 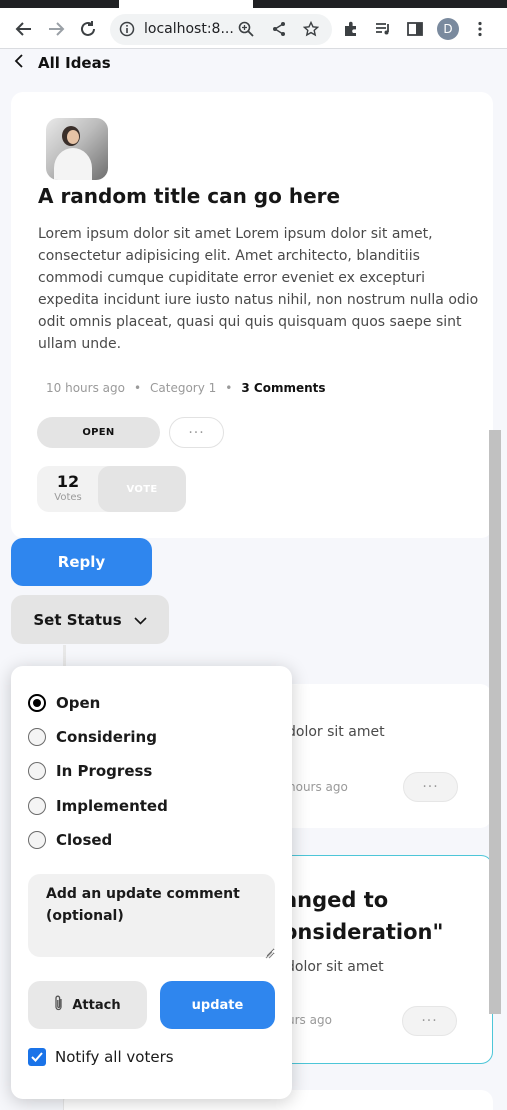 I want to click on paperclip-icon, so click(x=59, y=1005).